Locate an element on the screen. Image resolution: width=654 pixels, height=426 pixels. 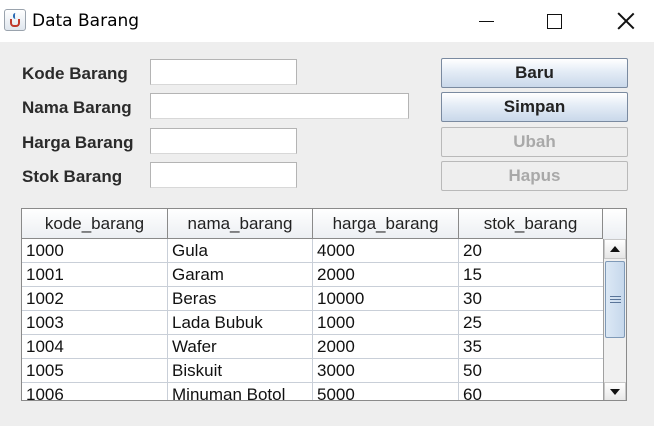
table-cell-kode-barang: 1003 is located at coordinates (95, 323).